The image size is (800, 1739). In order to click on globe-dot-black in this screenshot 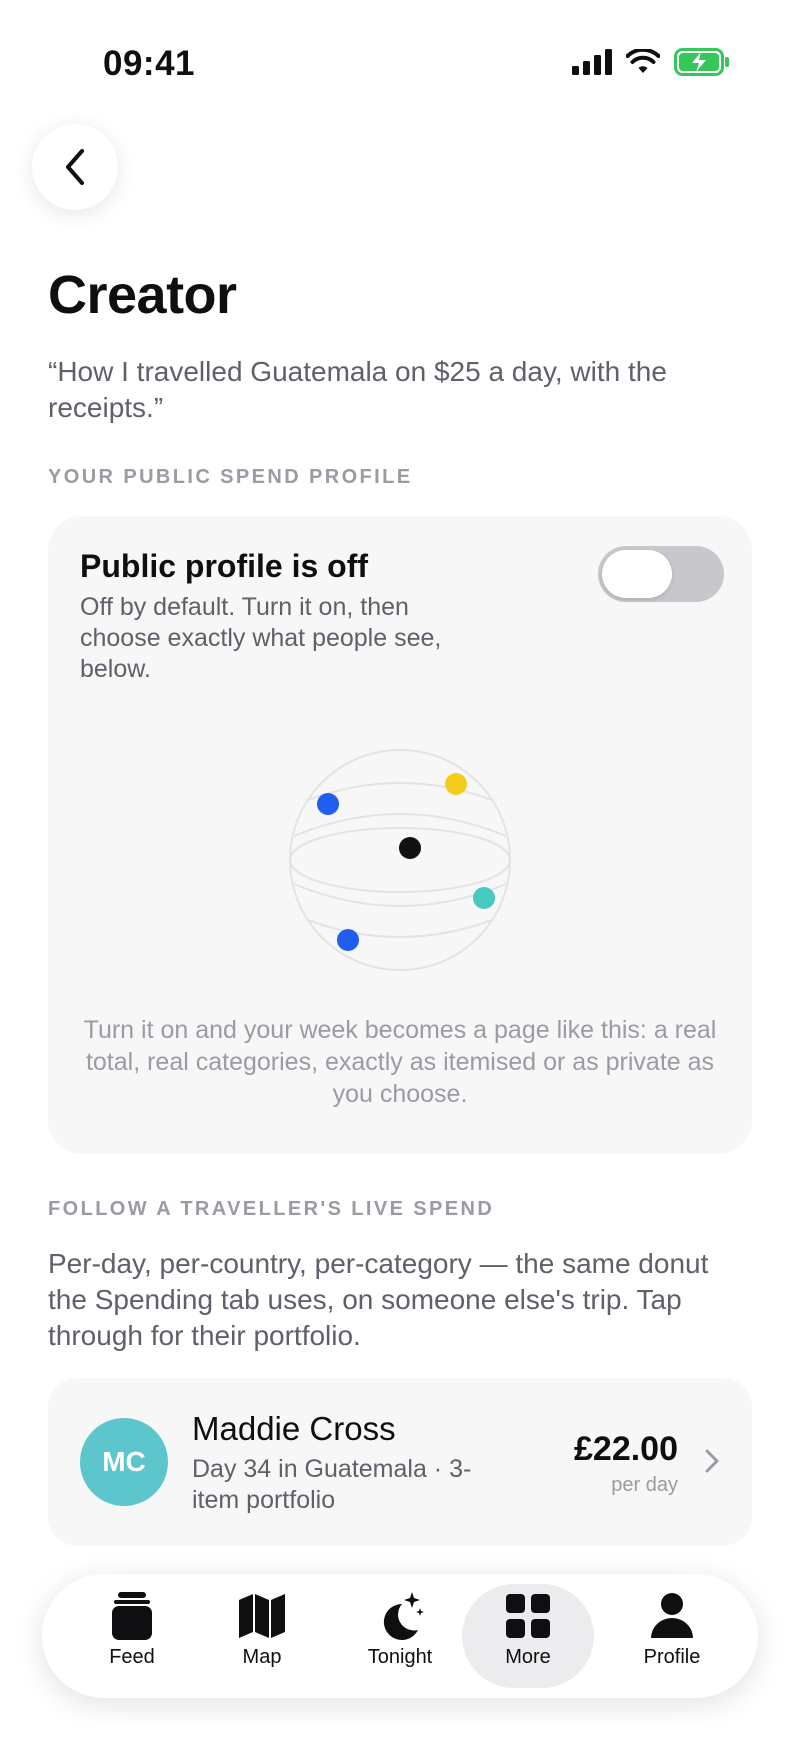, I will do `click(410, 848)`.